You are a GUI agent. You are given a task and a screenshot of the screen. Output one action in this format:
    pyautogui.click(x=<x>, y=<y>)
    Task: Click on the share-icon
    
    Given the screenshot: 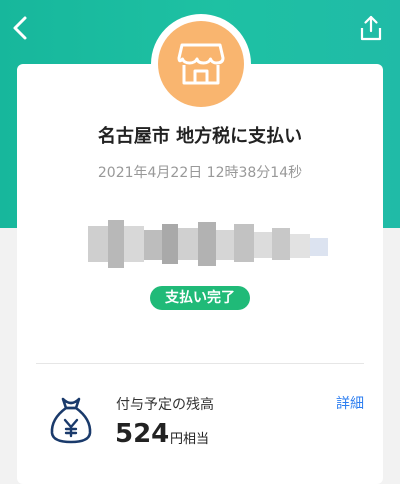 What is the action you would take?
    pyautogui.click(x=371, y=28)
    